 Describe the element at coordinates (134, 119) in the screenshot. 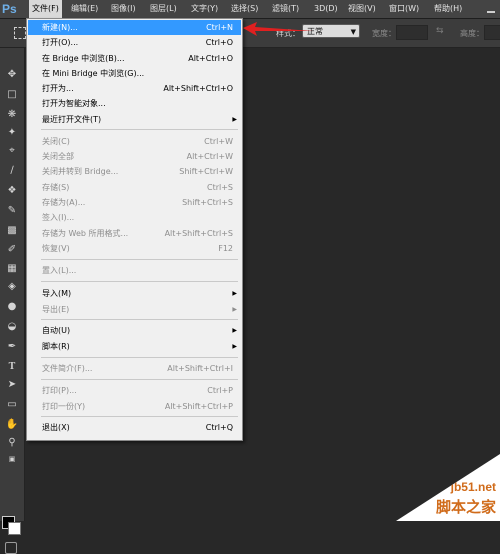

I see `menu-item-recent-files: 最近打开文件(T) ▶` at that location.